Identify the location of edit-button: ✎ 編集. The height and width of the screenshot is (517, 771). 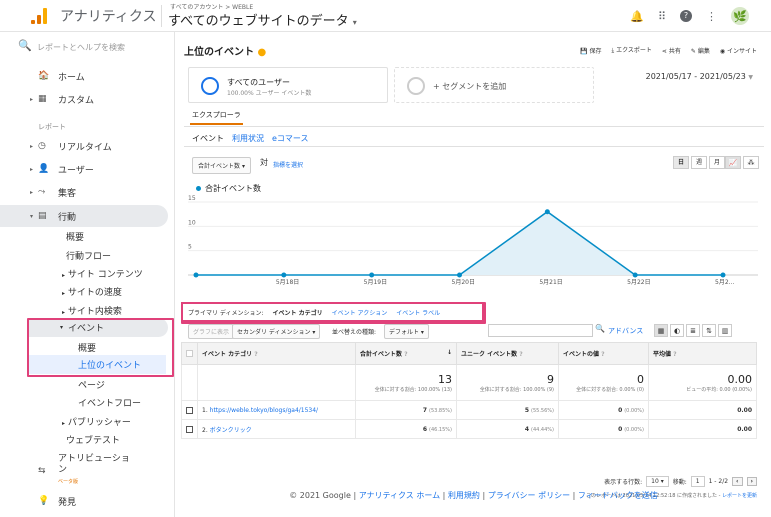
(700, 50).